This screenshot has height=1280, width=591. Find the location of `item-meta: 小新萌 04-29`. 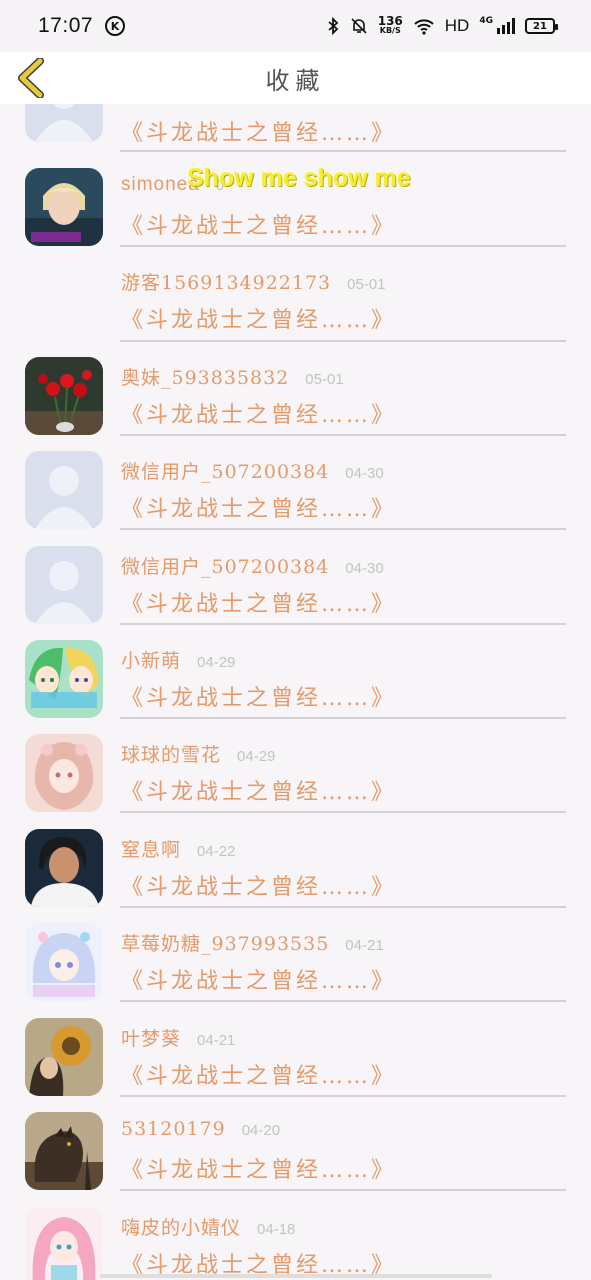

item-meta: 小新萌 04-29 is located at coordinates (178, 659).